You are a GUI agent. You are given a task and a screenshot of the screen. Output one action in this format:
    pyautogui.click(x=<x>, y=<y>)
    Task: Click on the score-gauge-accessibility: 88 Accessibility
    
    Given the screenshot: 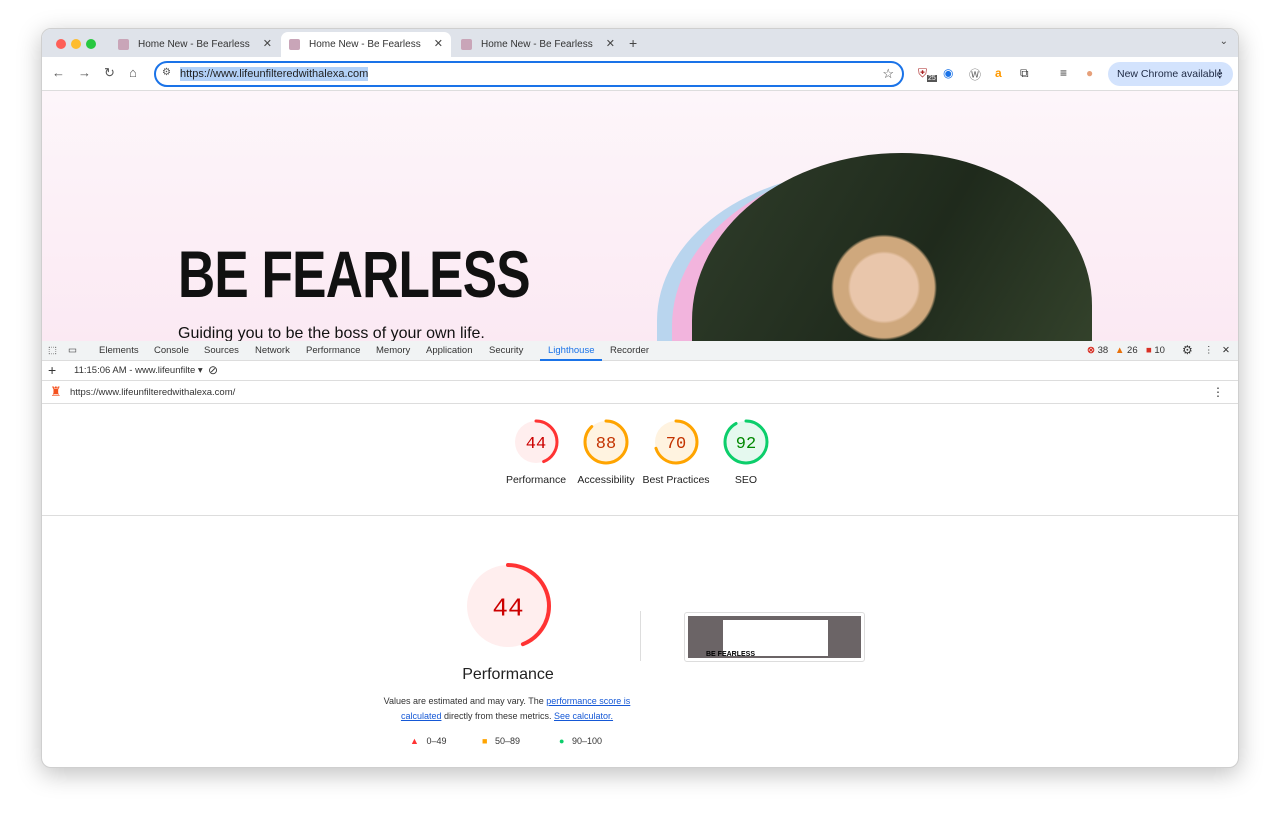 What is the action you would take?
    pyautogui.click(x=606, y=452)
    